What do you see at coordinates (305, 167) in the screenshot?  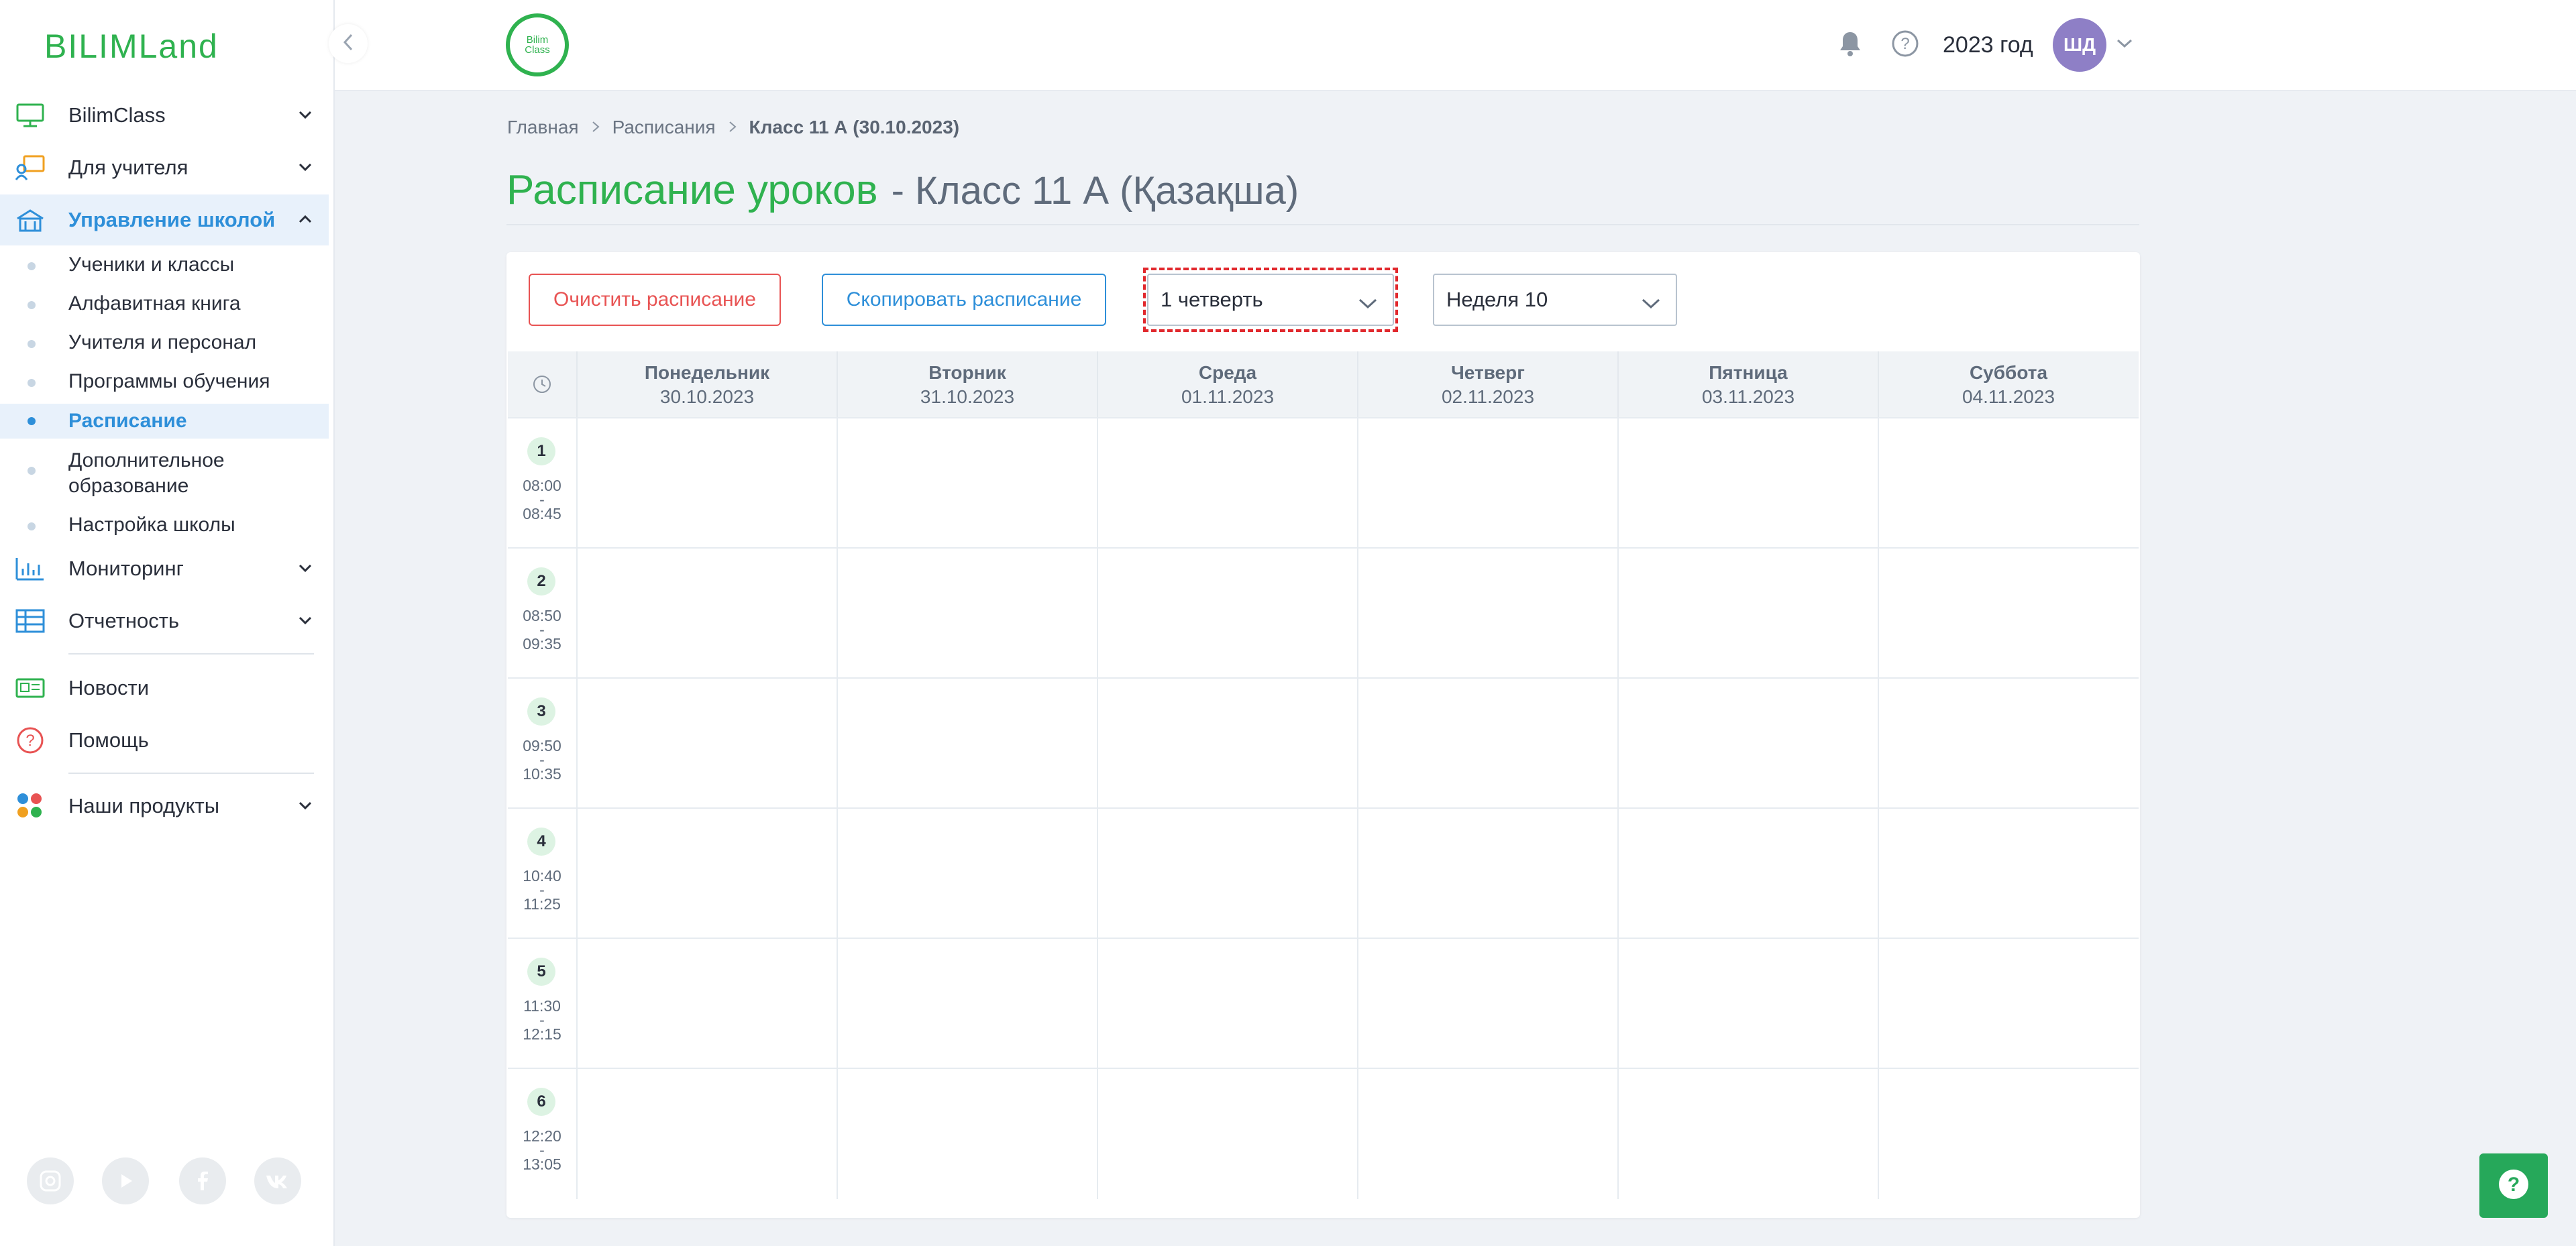 I see `chevron-down-icon` at bounding box center [305, 167].